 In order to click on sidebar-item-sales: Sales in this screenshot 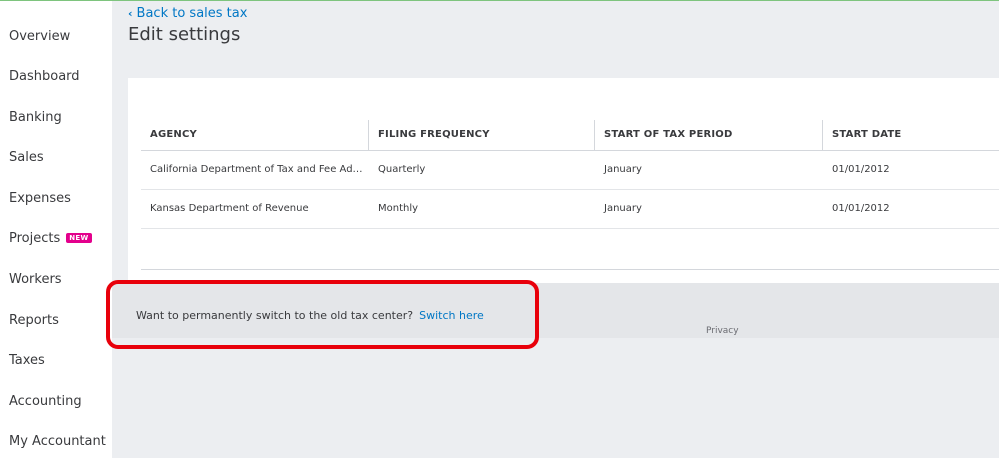, I will do `click(26, 157)`.